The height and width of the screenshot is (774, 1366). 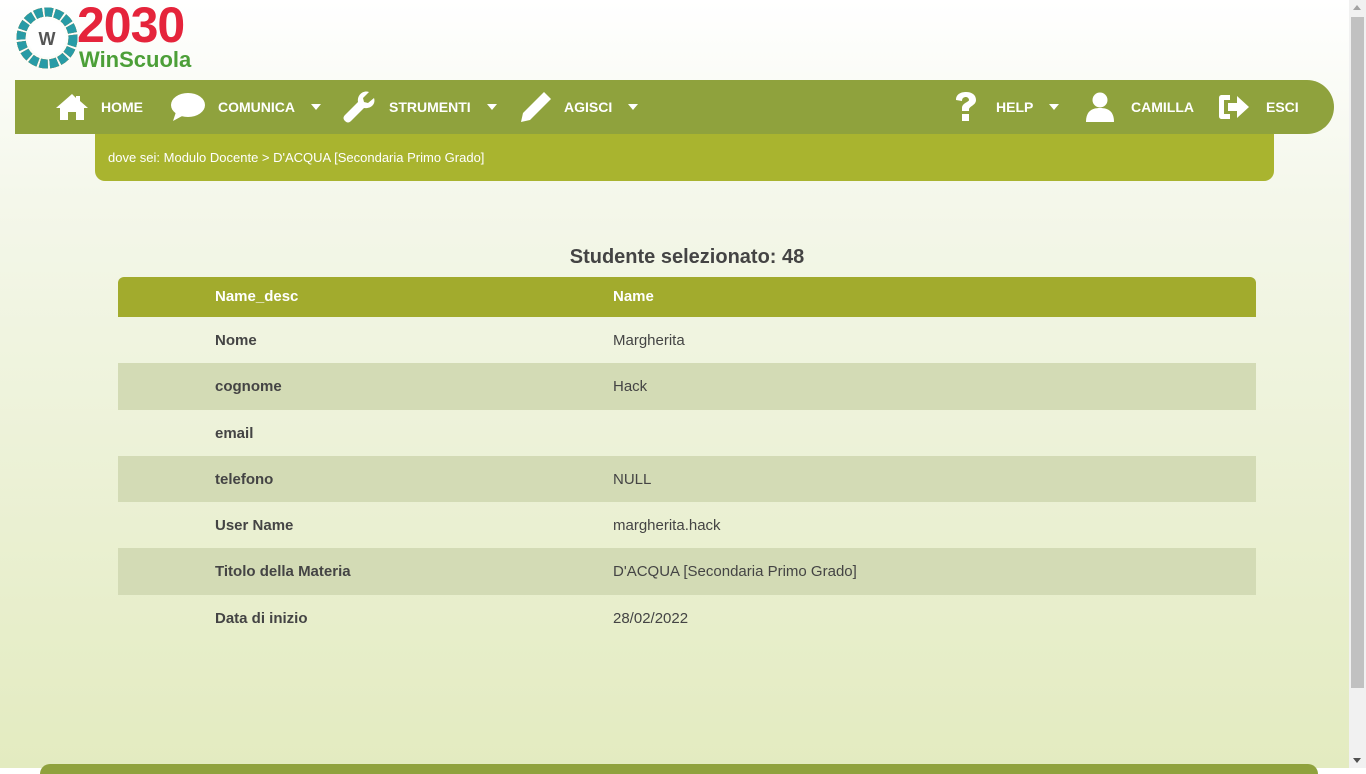 I want to click on nav-user: CAMILLA, so click(x=1139, y=107).